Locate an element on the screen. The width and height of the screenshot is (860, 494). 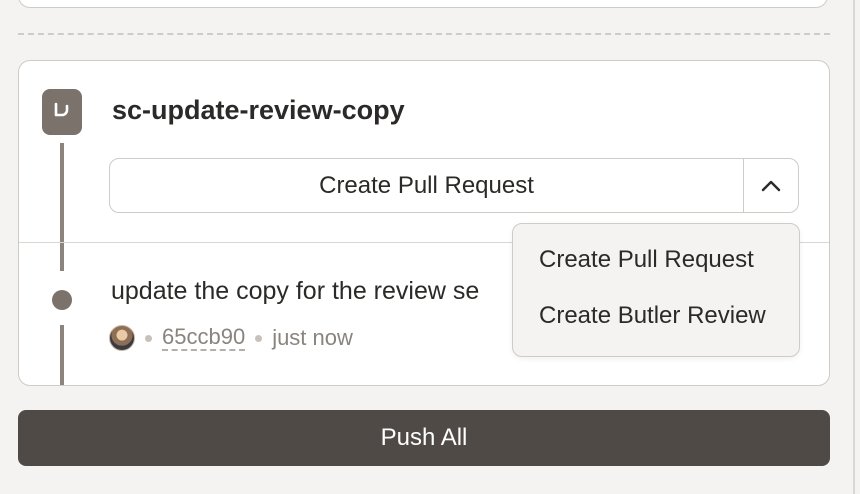
avatar is located at coordinates (122, 338).